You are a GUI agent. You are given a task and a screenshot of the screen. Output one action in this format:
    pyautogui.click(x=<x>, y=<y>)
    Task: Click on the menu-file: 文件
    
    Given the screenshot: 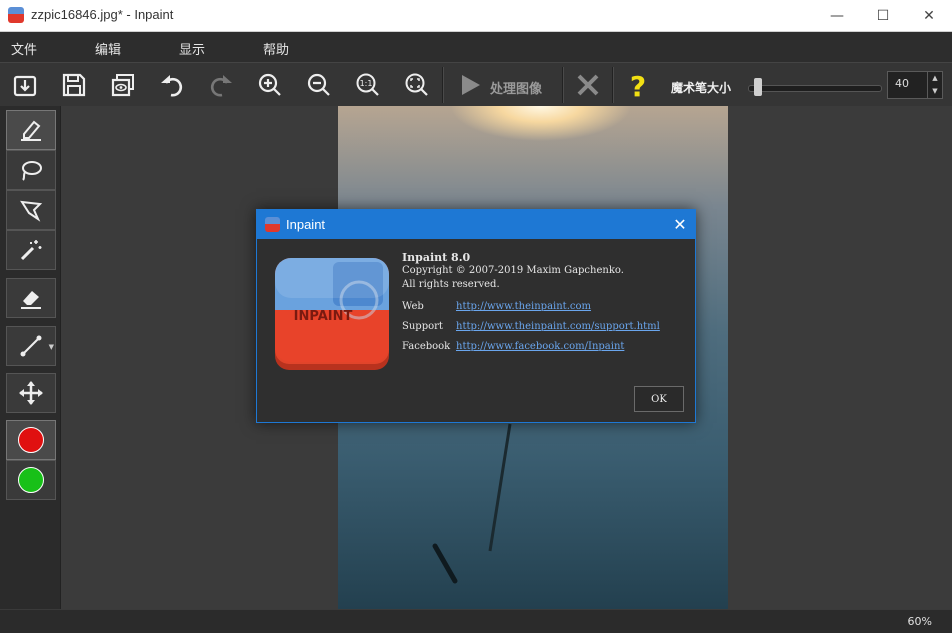 What is the action you would take?
    pyautogui.click(x=24, y=48)
    